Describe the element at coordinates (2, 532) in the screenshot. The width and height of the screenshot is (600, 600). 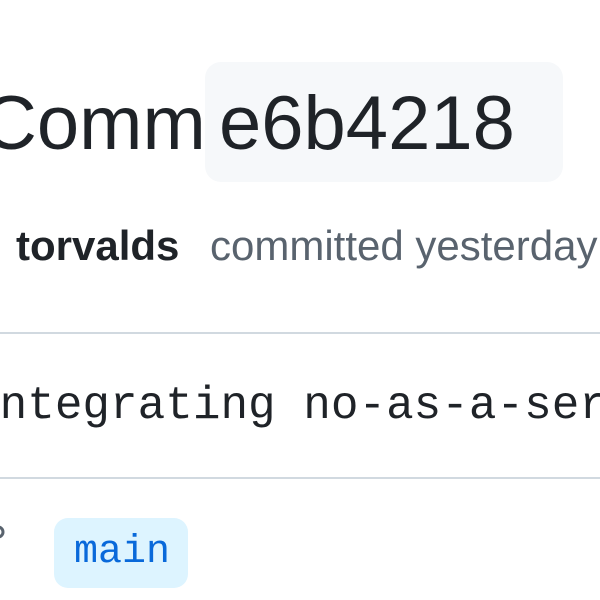
I see `git-branch-icon` at that location.